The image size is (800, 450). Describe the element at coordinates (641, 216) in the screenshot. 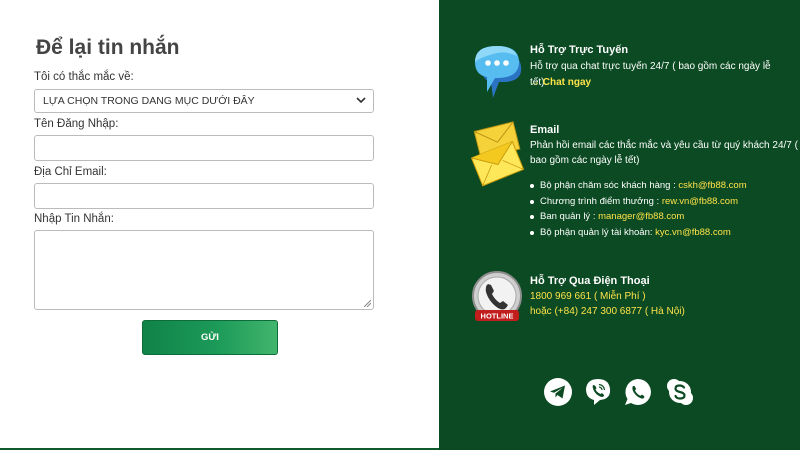

I see `contact-email-link: manager@fb88.com` at that location.